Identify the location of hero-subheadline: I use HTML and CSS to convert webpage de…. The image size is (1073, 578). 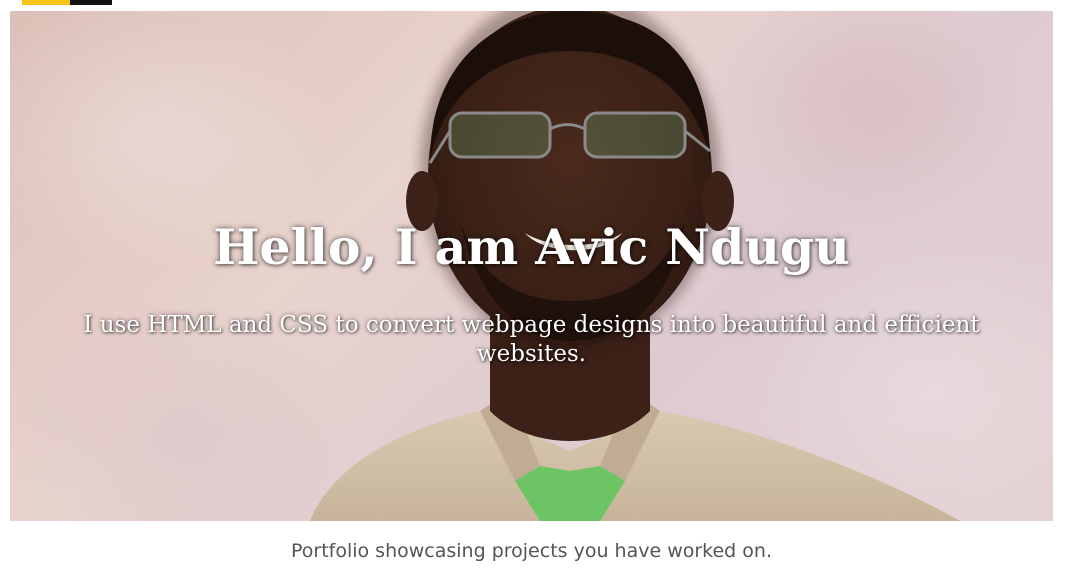
(531, 339).